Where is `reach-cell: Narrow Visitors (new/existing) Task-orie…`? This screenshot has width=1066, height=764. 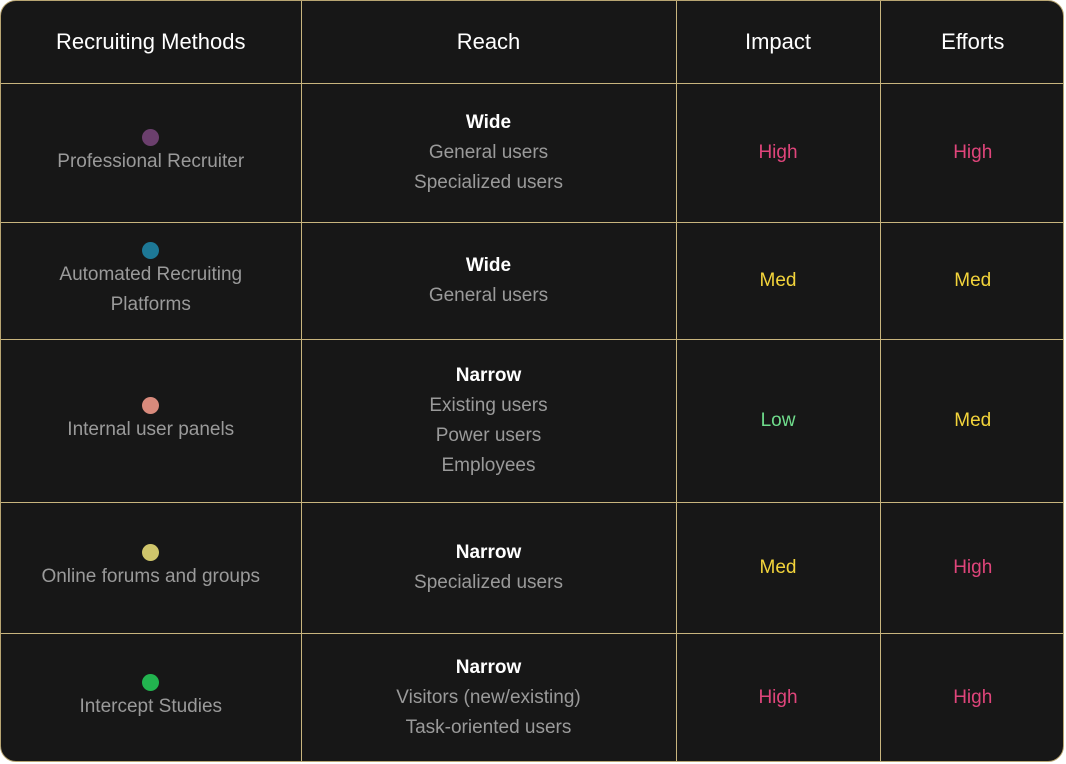
reach-cell: Narrow Visitors (new/existing) Task-orie… is located at coordinates (488, 697).